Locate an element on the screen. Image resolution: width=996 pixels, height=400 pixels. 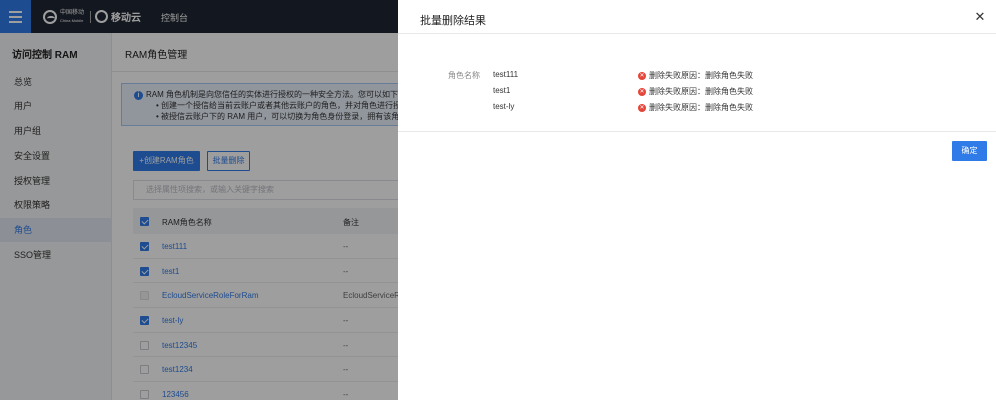
drawer-title: 批量删除结果 is located at coordinates (453, 21).